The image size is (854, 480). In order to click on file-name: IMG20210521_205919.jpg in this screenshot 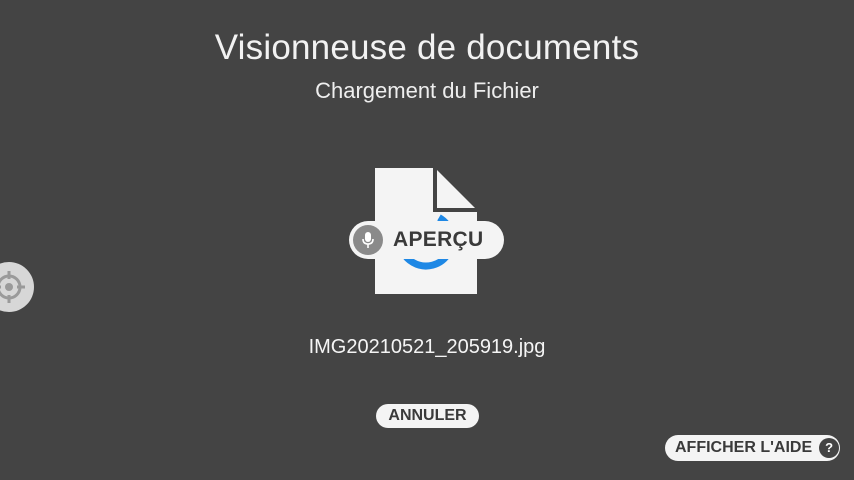, I will do `click(427, 347)`.